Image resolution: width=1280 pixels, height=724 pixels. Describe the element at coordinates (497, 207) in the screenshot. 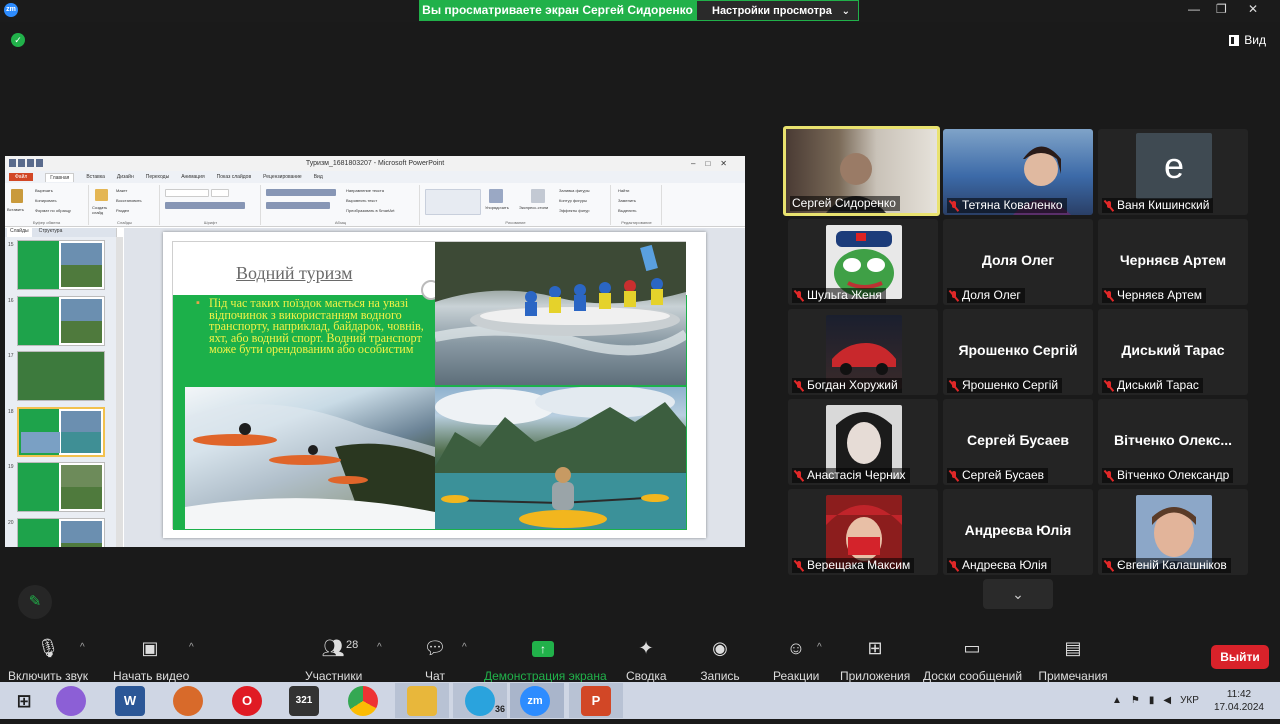

I see `arrange-button: Упорядочить` at that location.